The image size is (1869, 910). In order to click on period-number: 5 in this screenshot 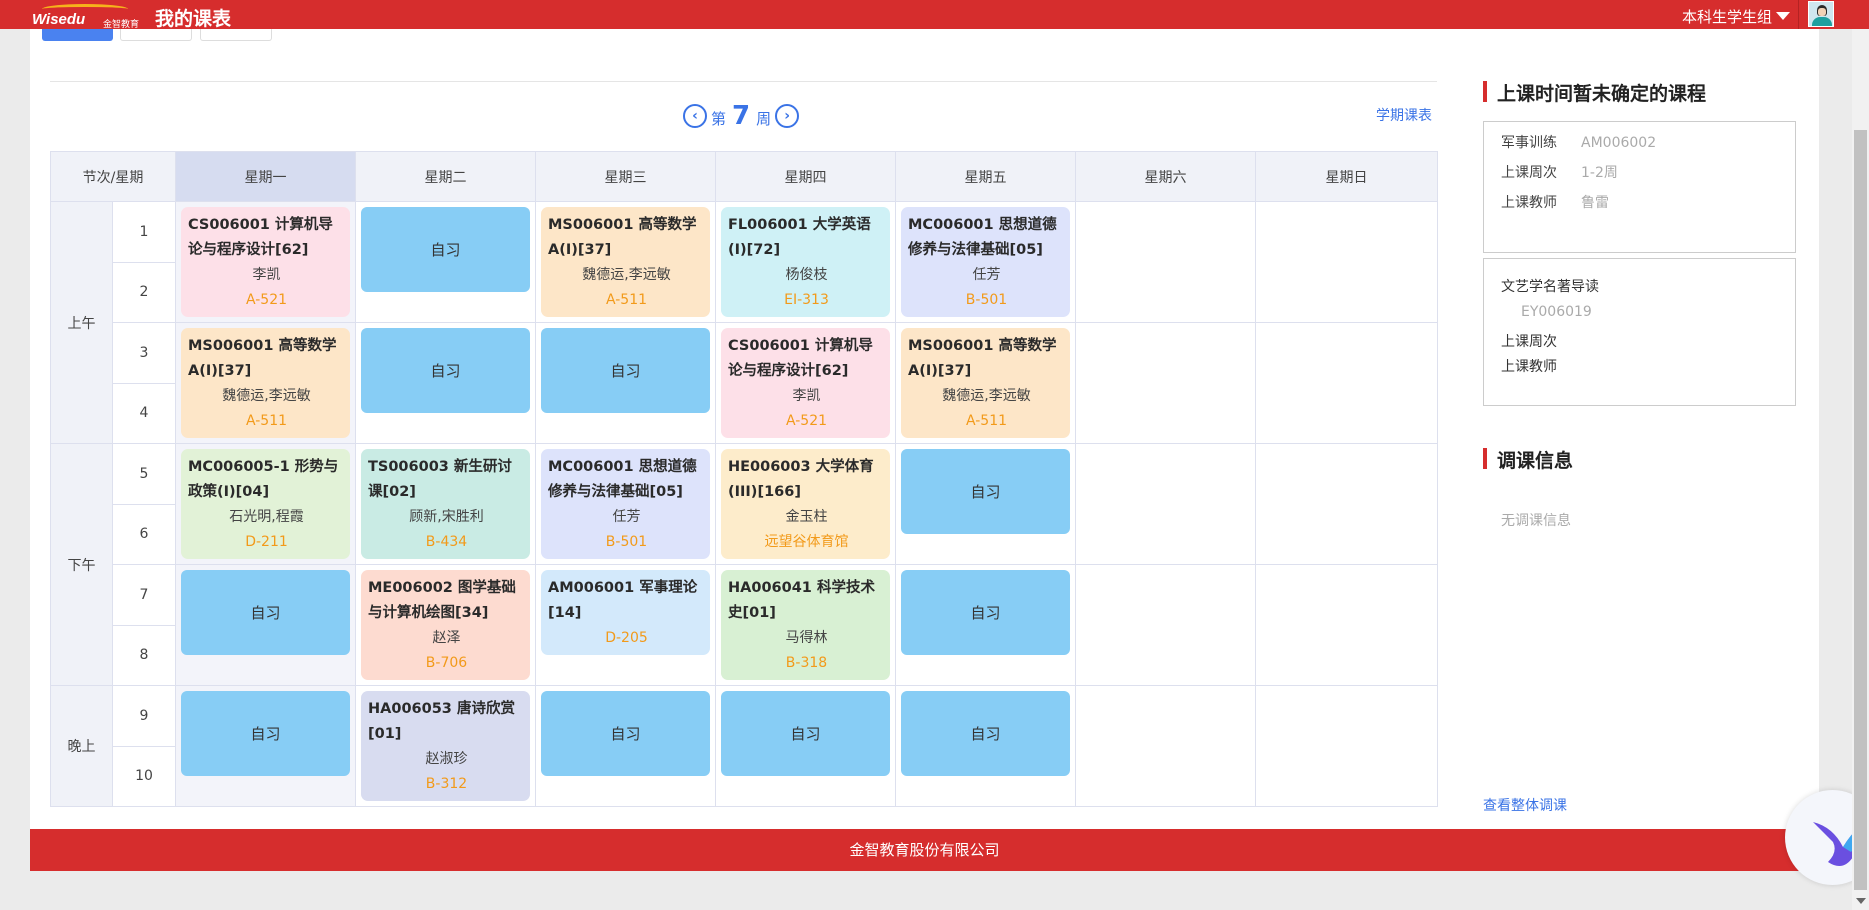, I will do `click(144, 474)`.